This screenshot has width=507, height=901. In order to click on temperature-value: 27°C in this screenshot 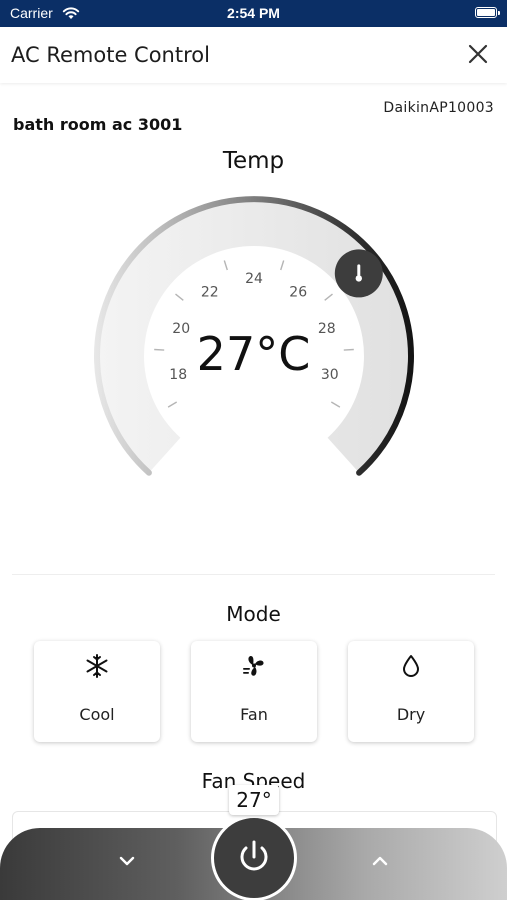, I will do `click(253, 354)`.